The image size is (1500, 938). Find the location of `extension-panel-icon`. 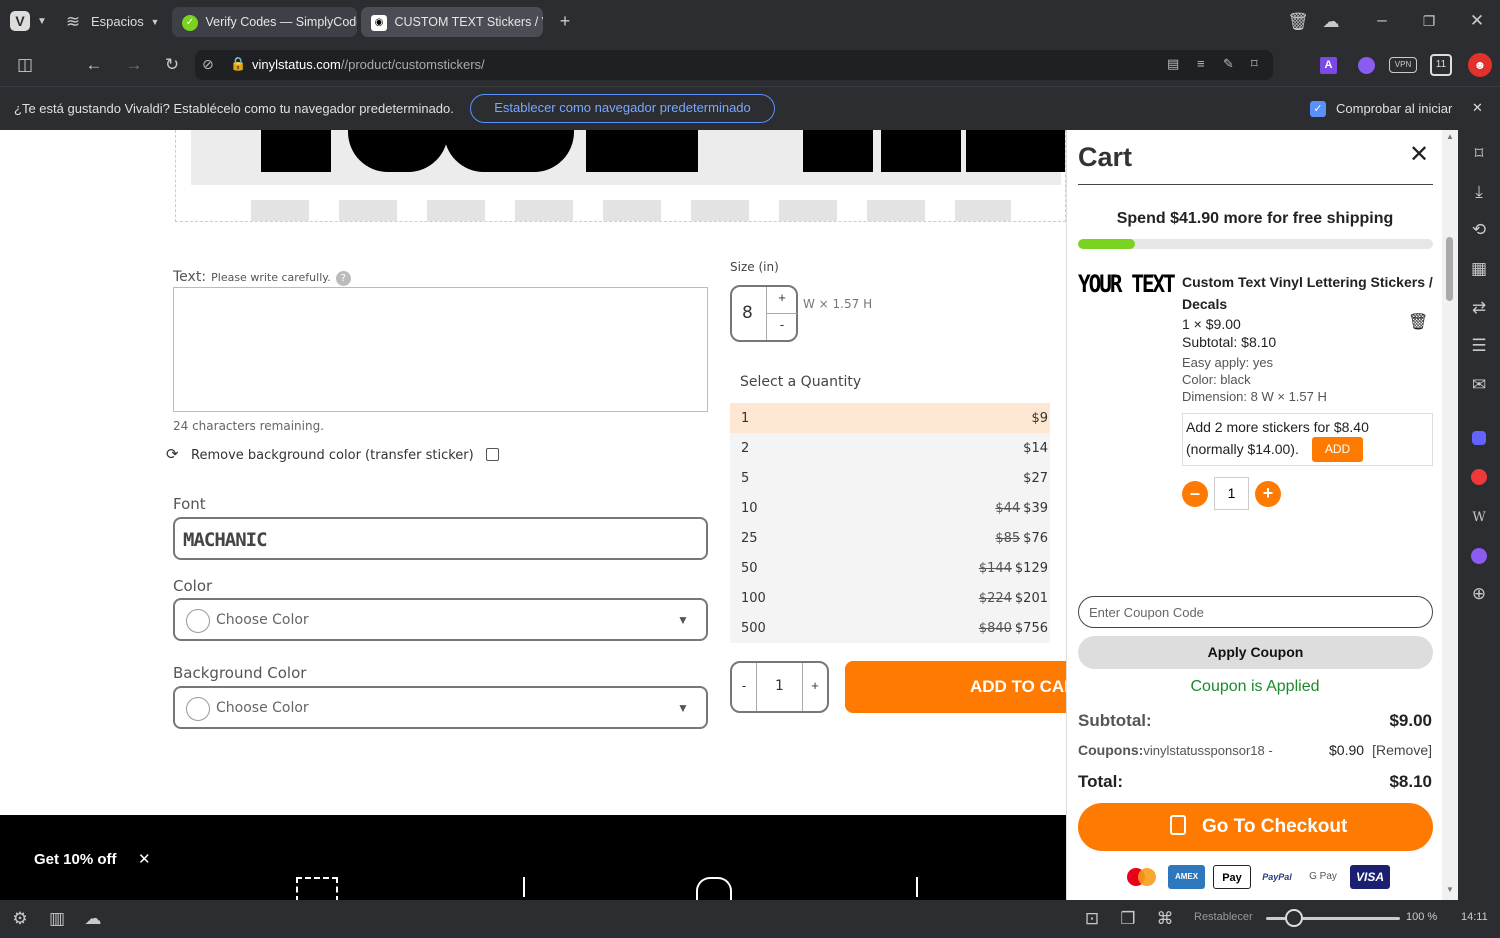

extension-panel-icon is located at coordinates (1479, 556).